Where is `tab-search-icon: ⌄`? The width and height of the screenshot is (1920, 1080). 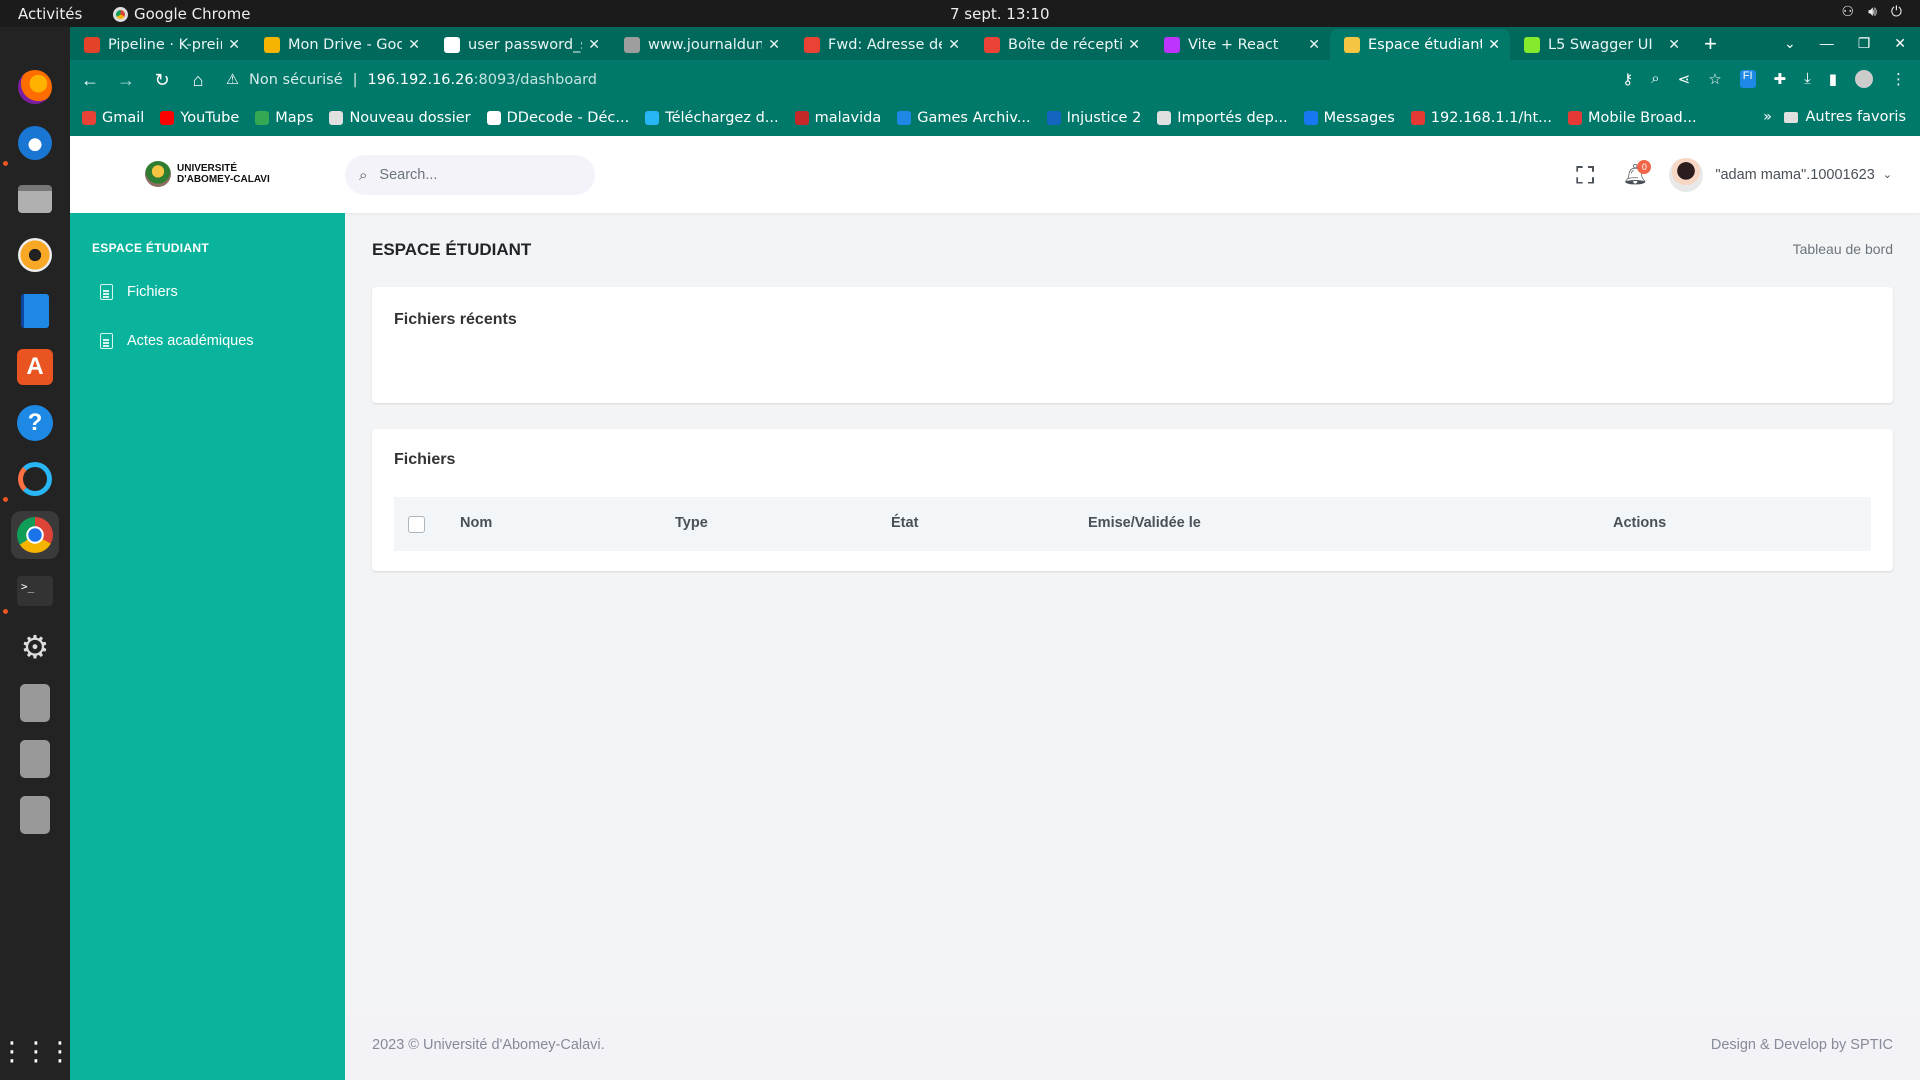 tab-search-icon: ⌄ is located at coordinates (1790, 43).